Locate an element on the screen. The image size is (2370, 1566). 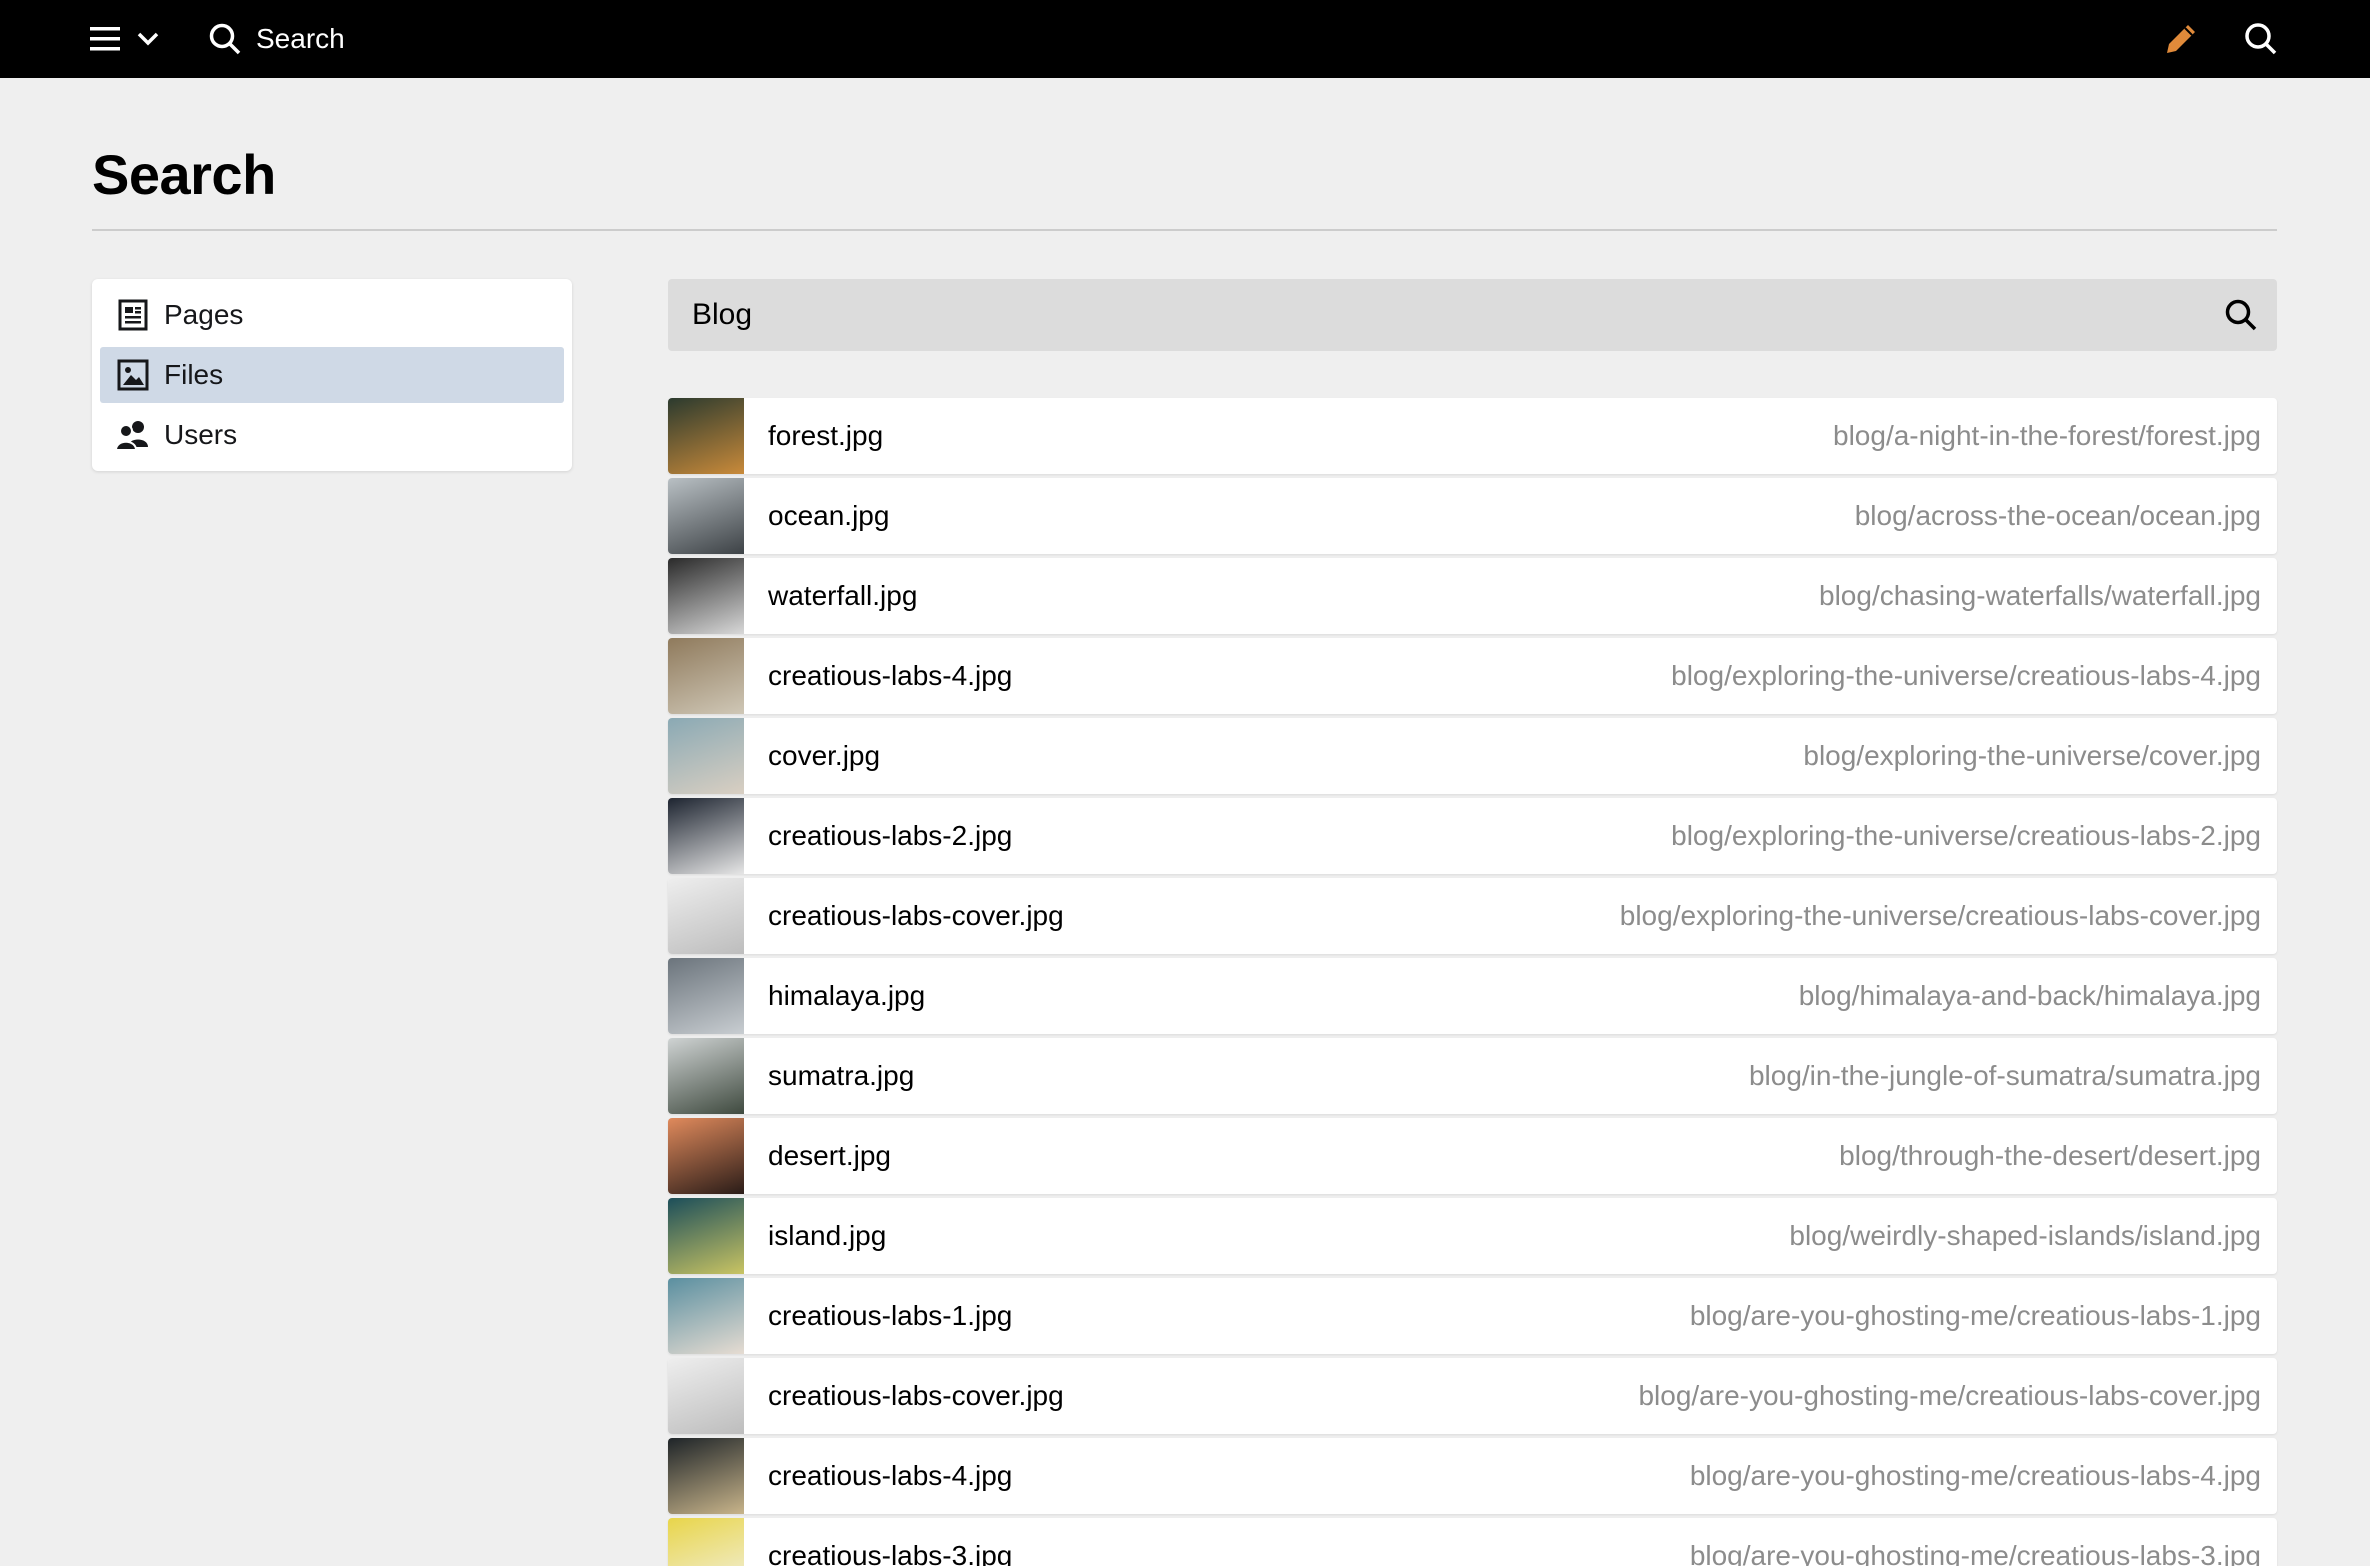
file-name: sumatra.jpg is located at coordinates (841, 1075).